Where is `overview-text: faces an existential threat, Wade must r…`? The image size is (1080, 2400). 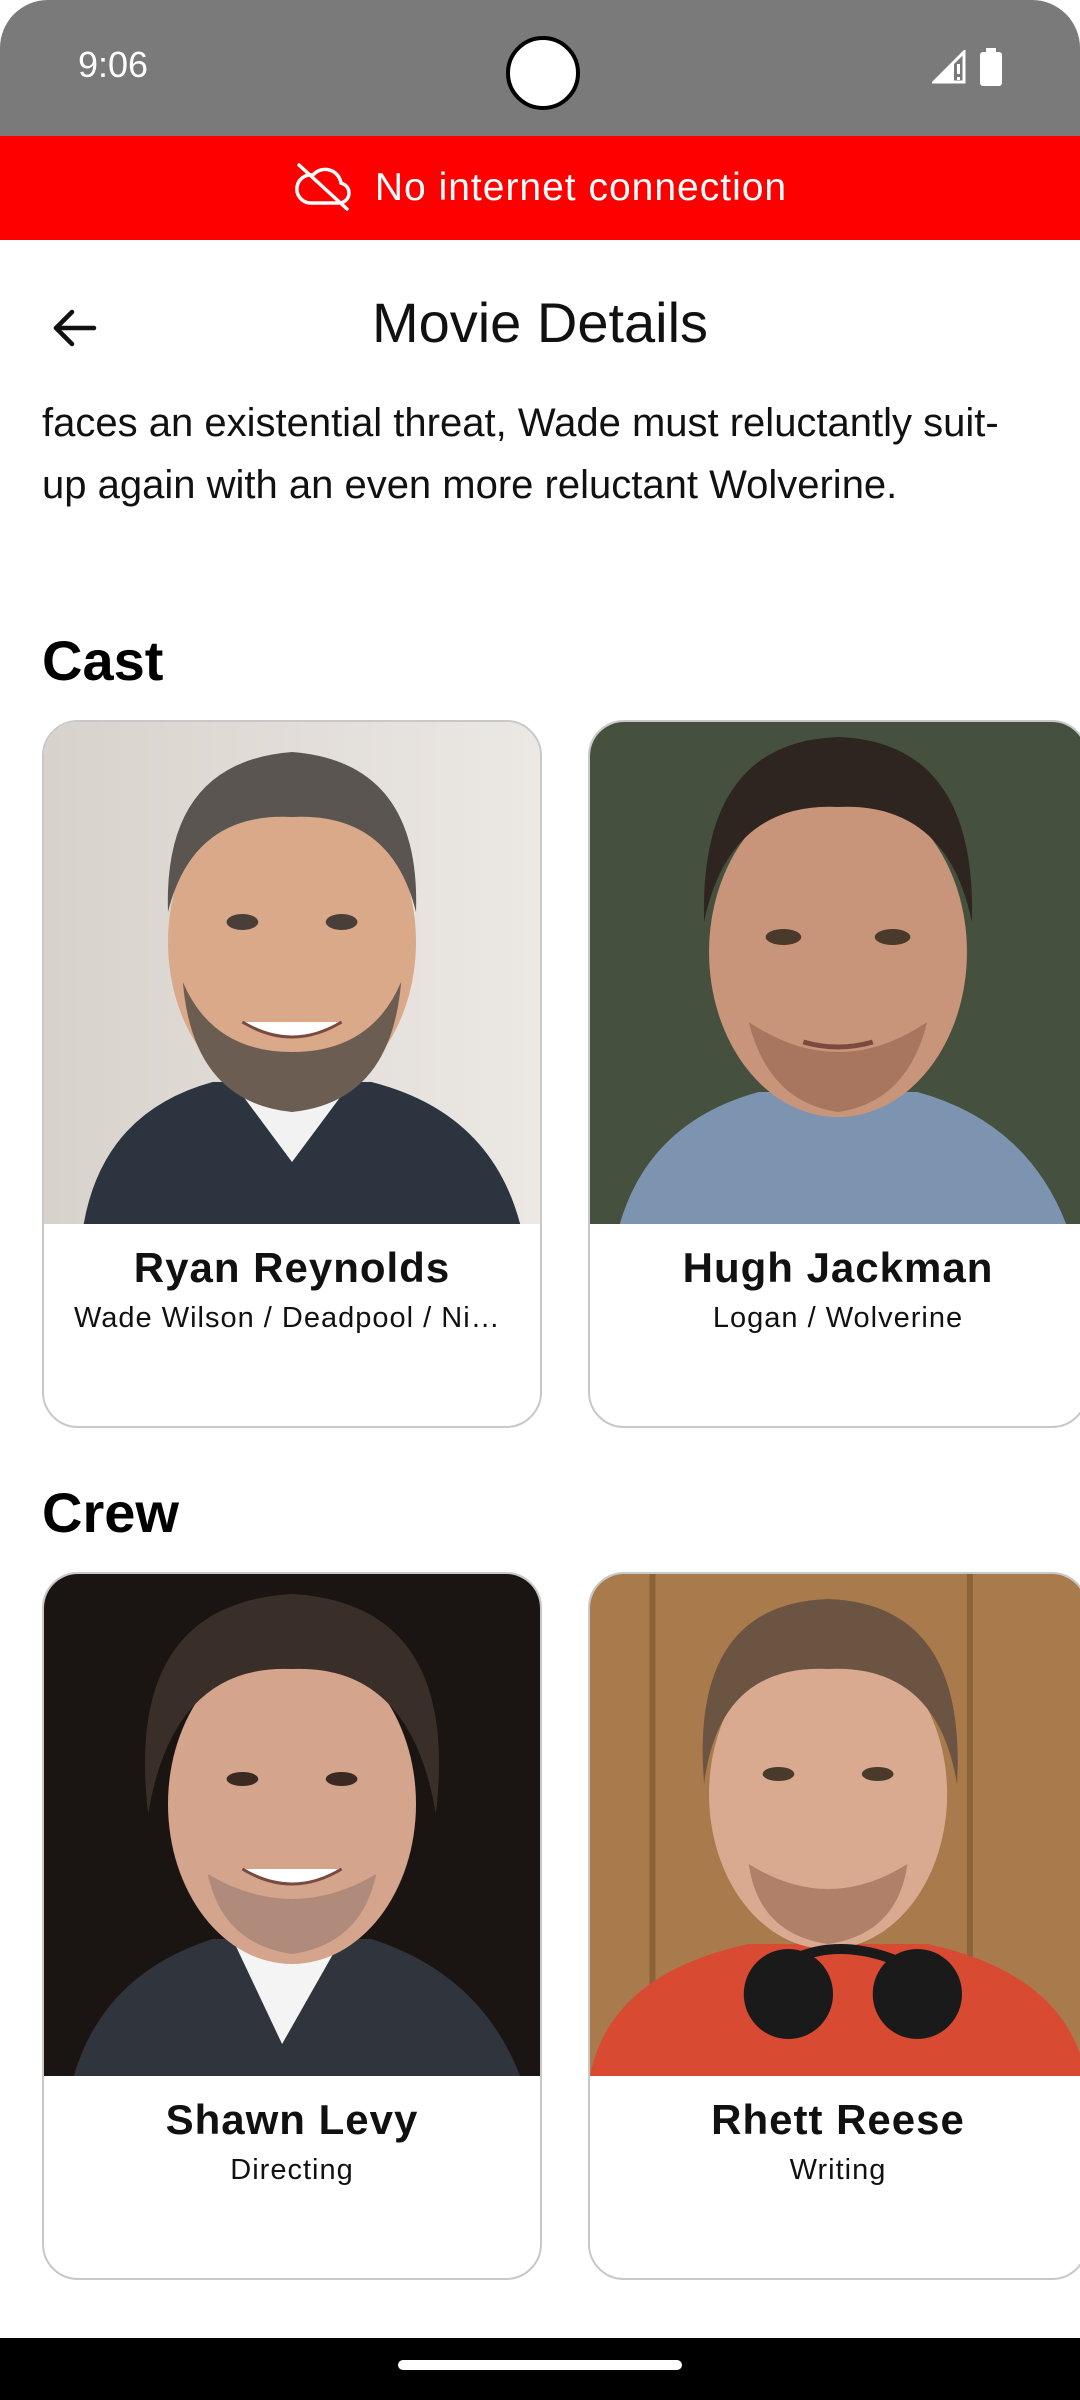 overview-text: faces an existential threat, Wade must r… is located at coordinates (520, 454).